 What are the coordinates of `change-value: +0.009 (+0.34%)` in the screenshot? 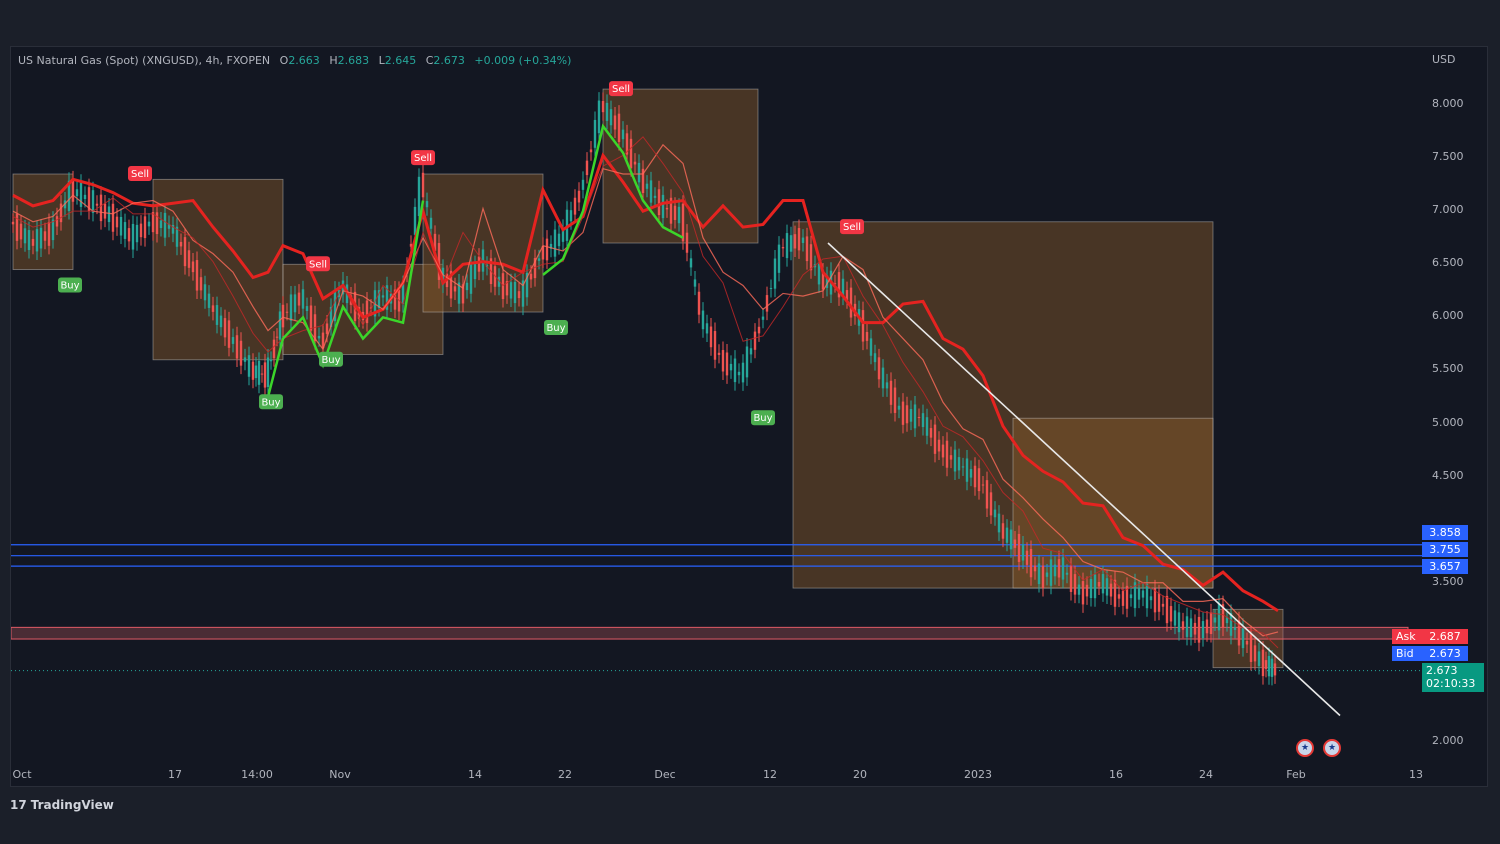 It's located at (523, 60).